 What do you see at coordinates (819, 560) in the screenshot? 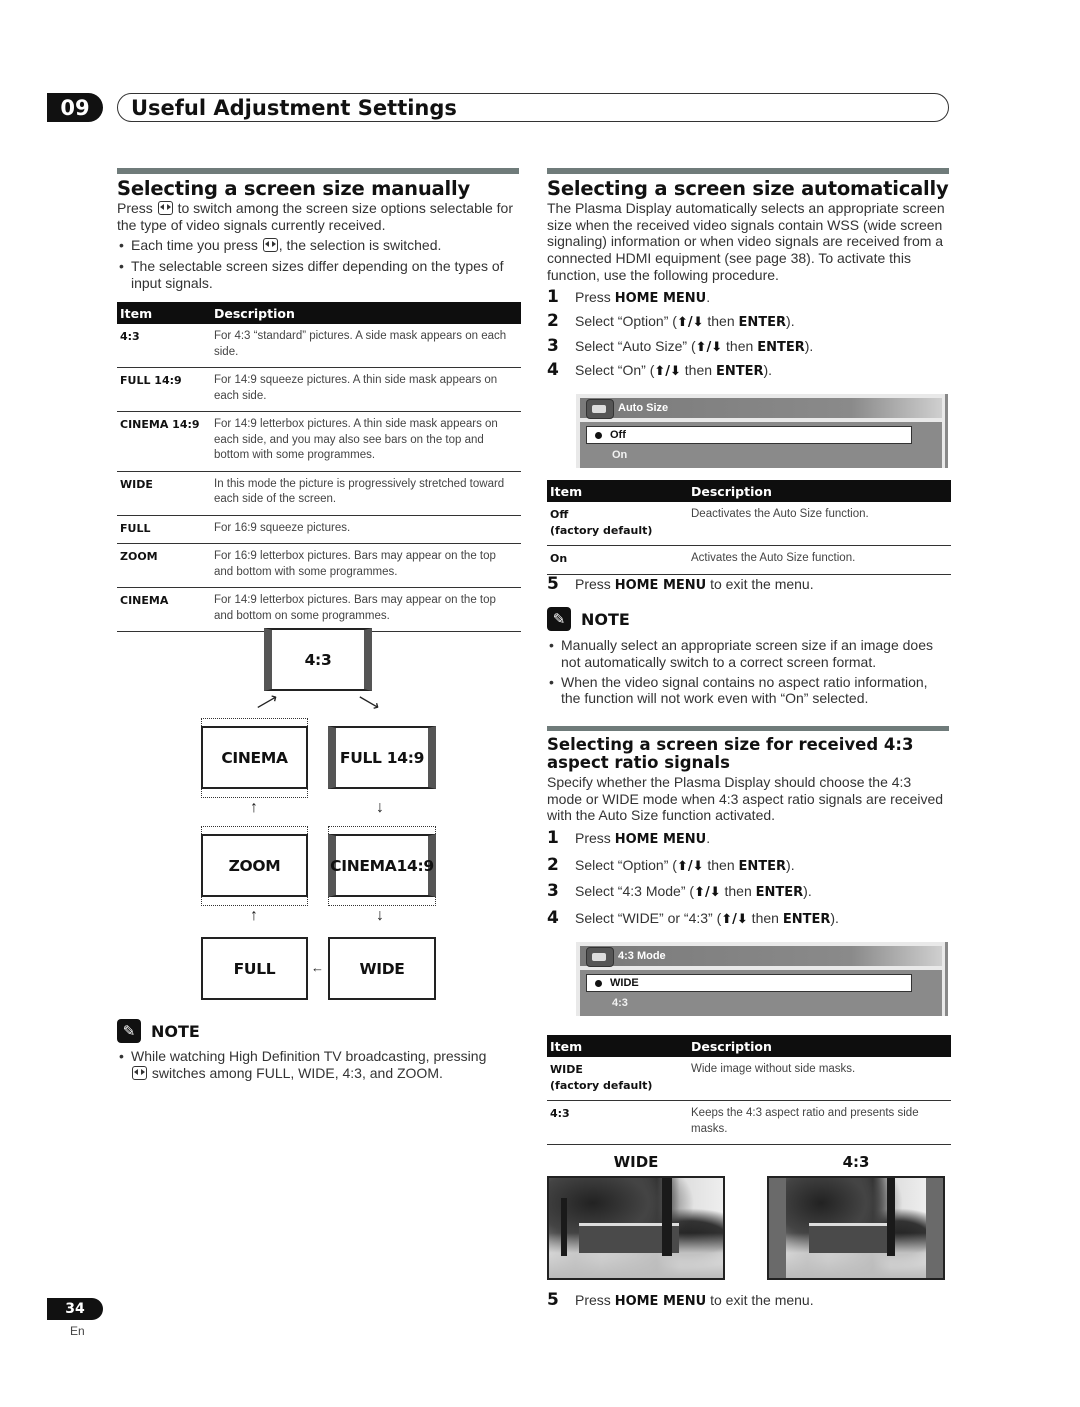
I see `row-description: Activates the Auto Size function.` at bounding box center [819, 560].